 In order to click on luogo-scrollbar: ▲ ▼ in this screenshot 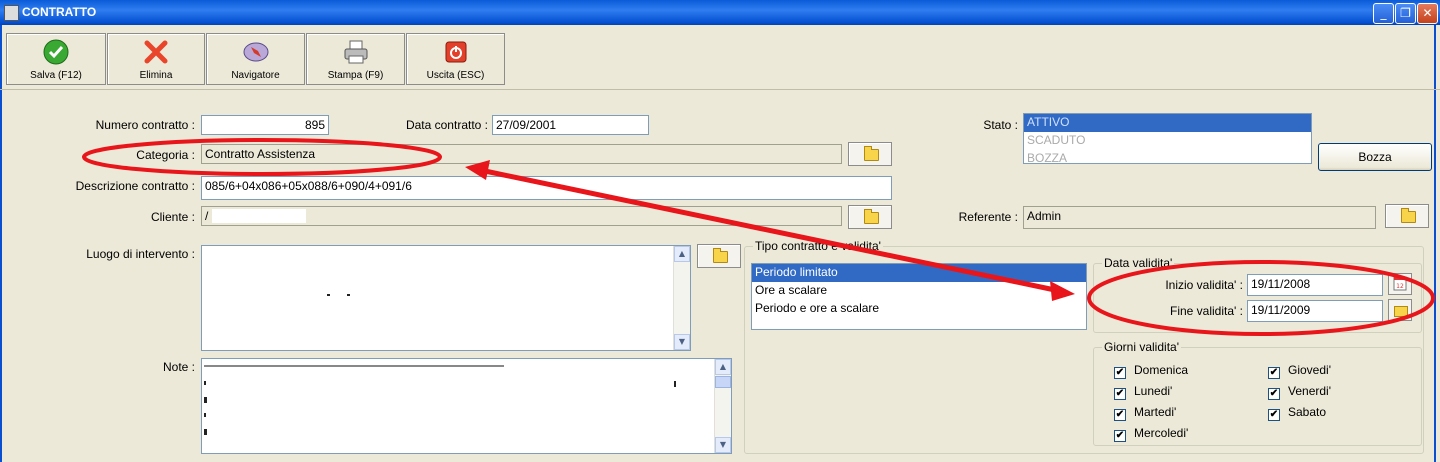, I will do `click(681, 298)`.